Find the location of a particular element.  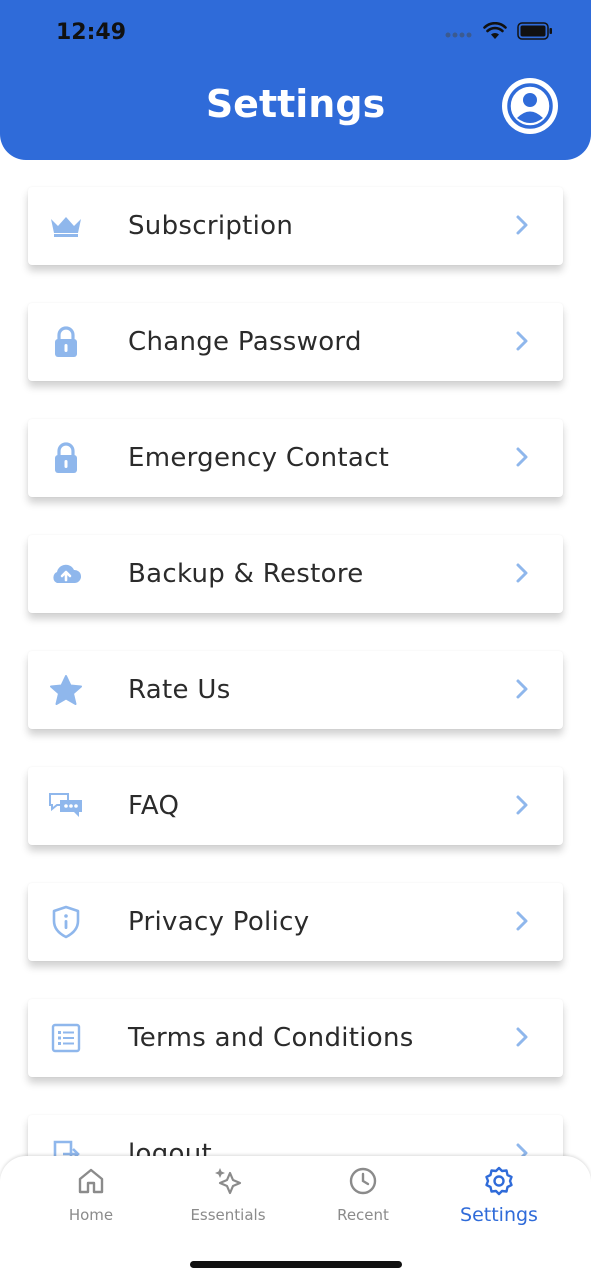

settings-item-label: Terms and Conditions is located at coordinates (271, 1038).